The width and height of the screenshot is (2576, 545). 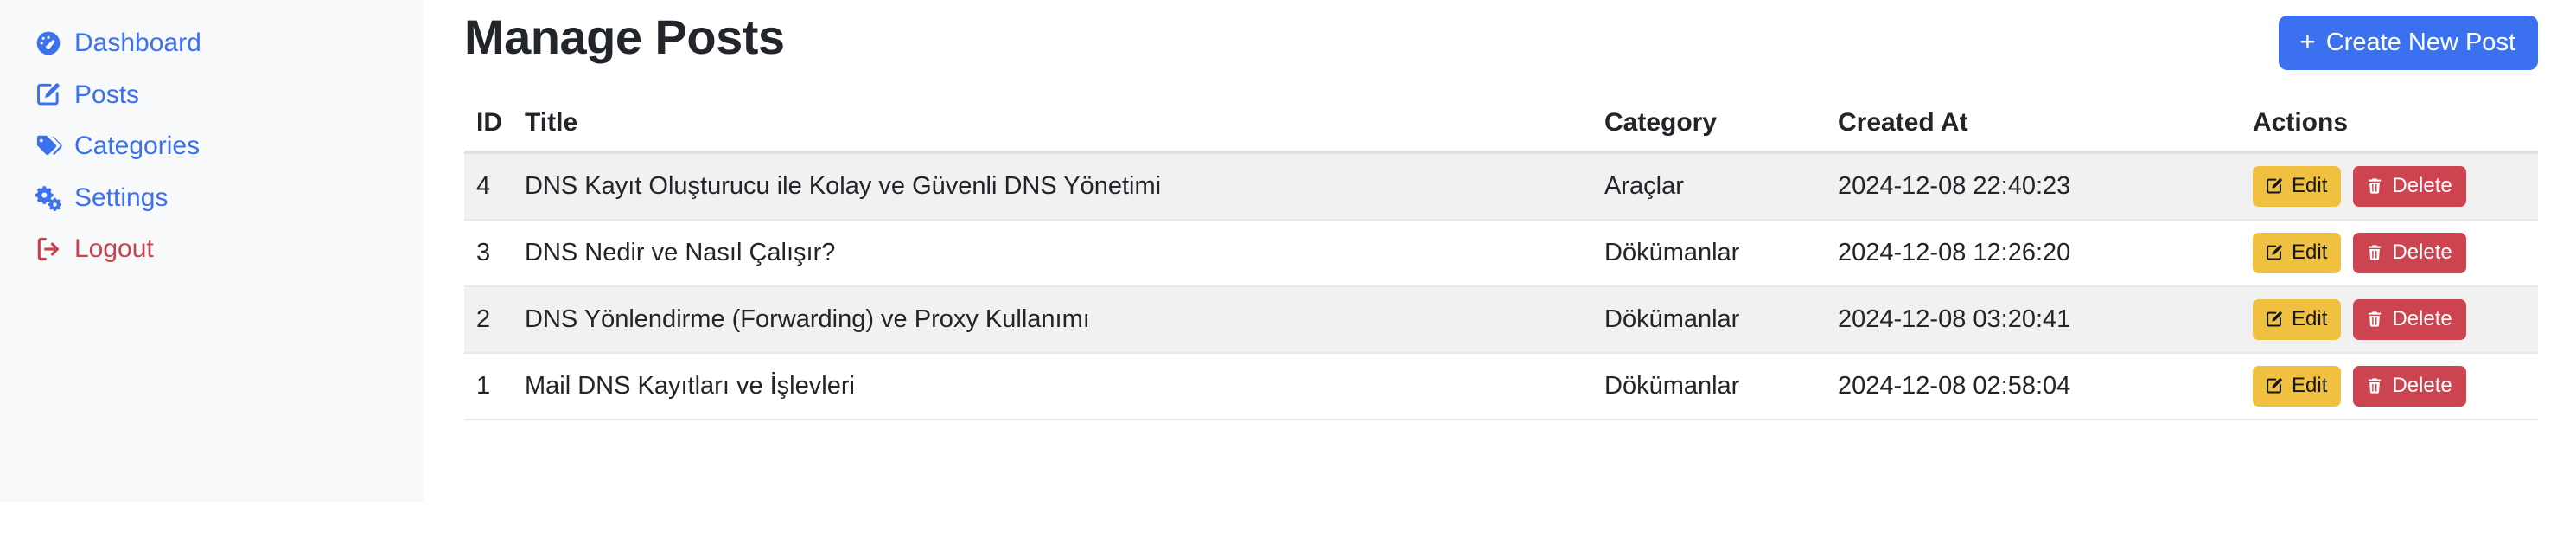 What do you see at coordinates (494, 320) in the screenshot?
I see `cell-id: 2` at bounding box center [494, 320].